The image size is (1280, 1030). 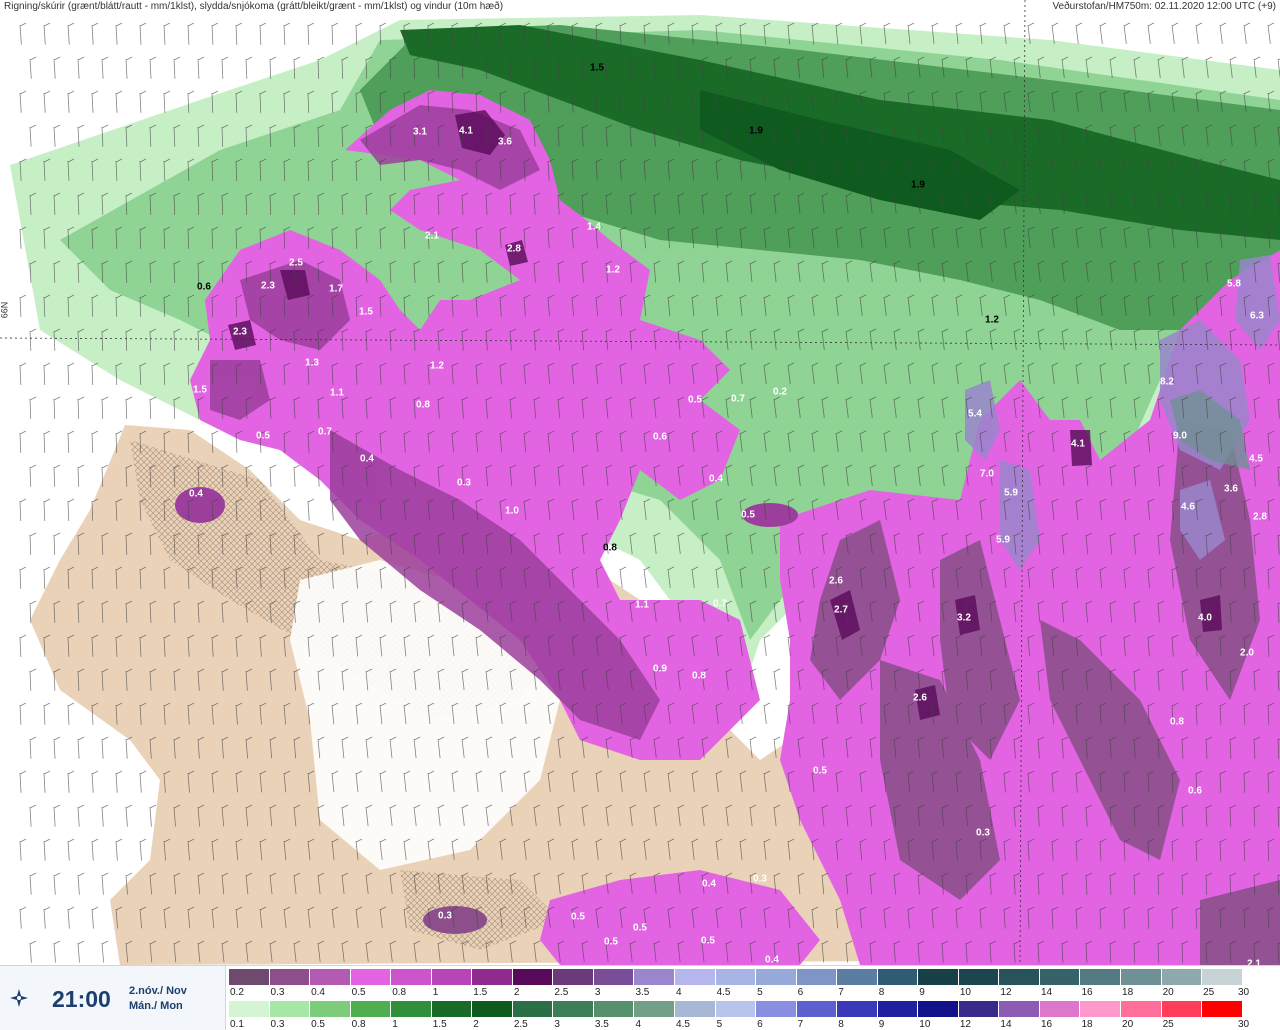 I want to click on precip-value-label: 5.9, so click(x=1003, y=540).